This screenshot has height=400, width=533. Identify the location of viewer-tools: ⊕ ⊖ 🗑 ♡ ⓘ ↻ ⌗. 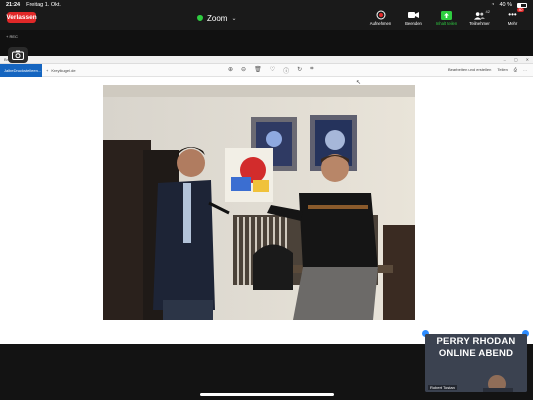
(271, 70).